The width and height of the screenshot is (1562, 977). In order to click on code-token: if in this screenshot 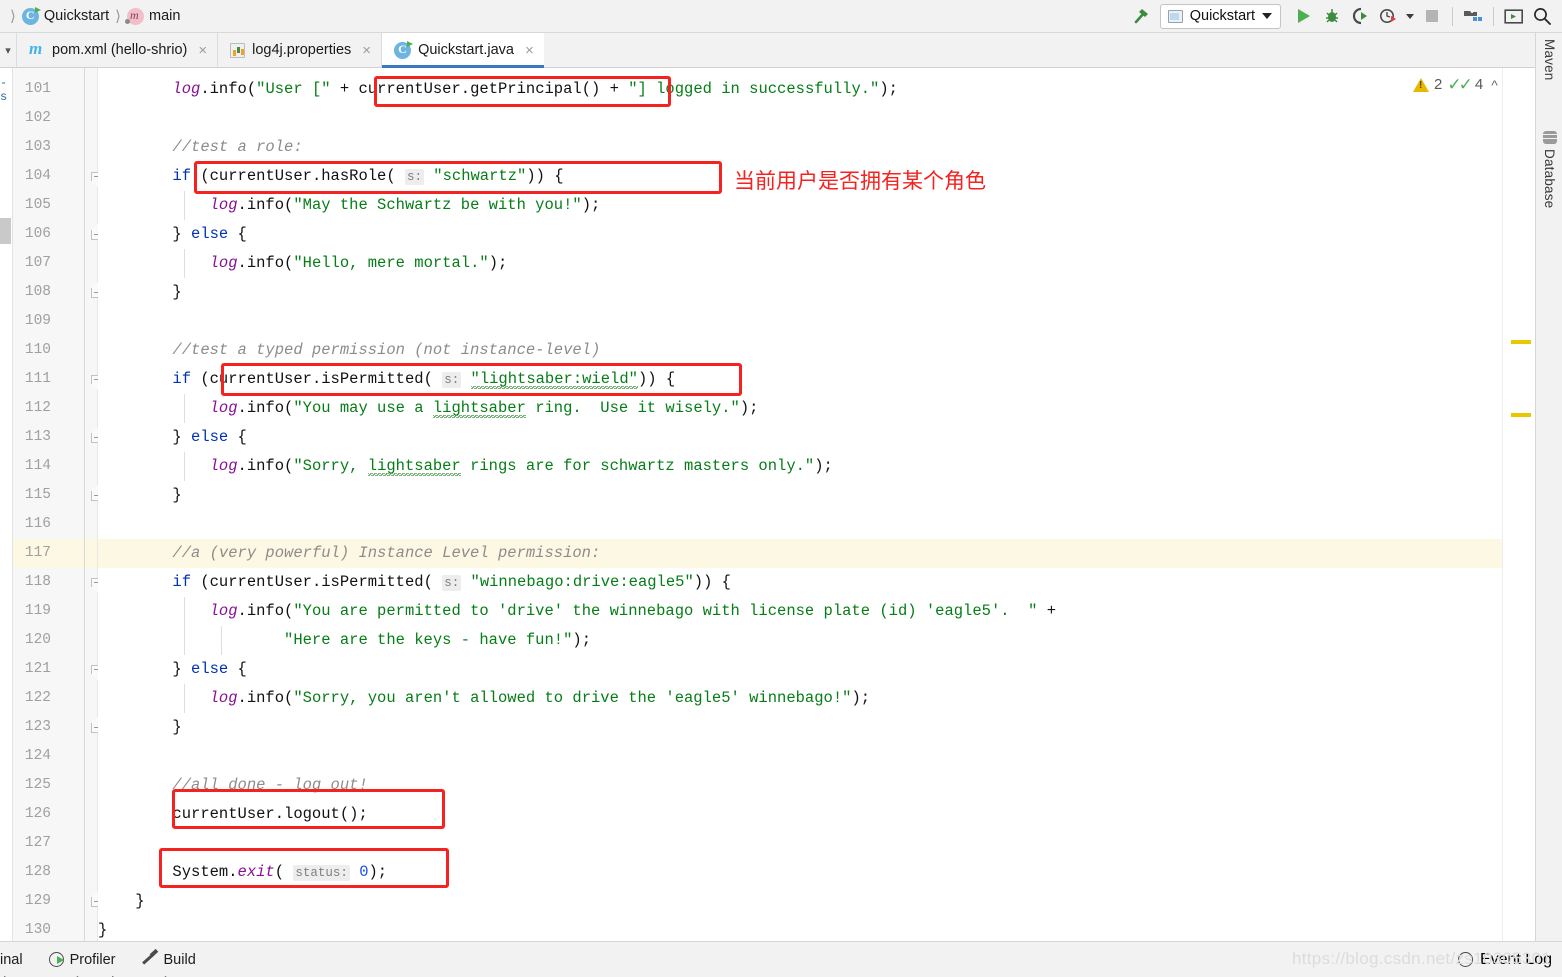, I will do `click(182, 379)`.